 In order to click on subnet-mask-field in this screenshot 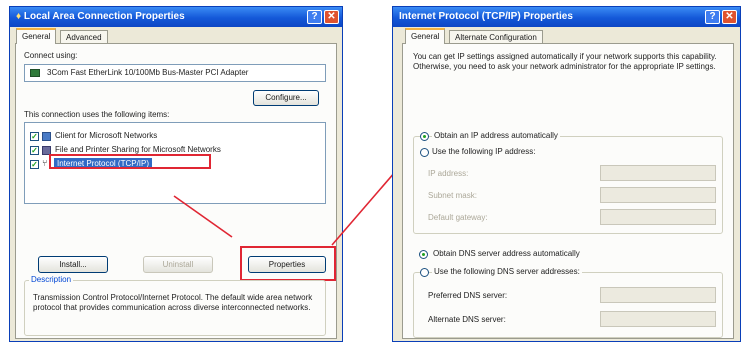, I will do `click(658, 195)`.